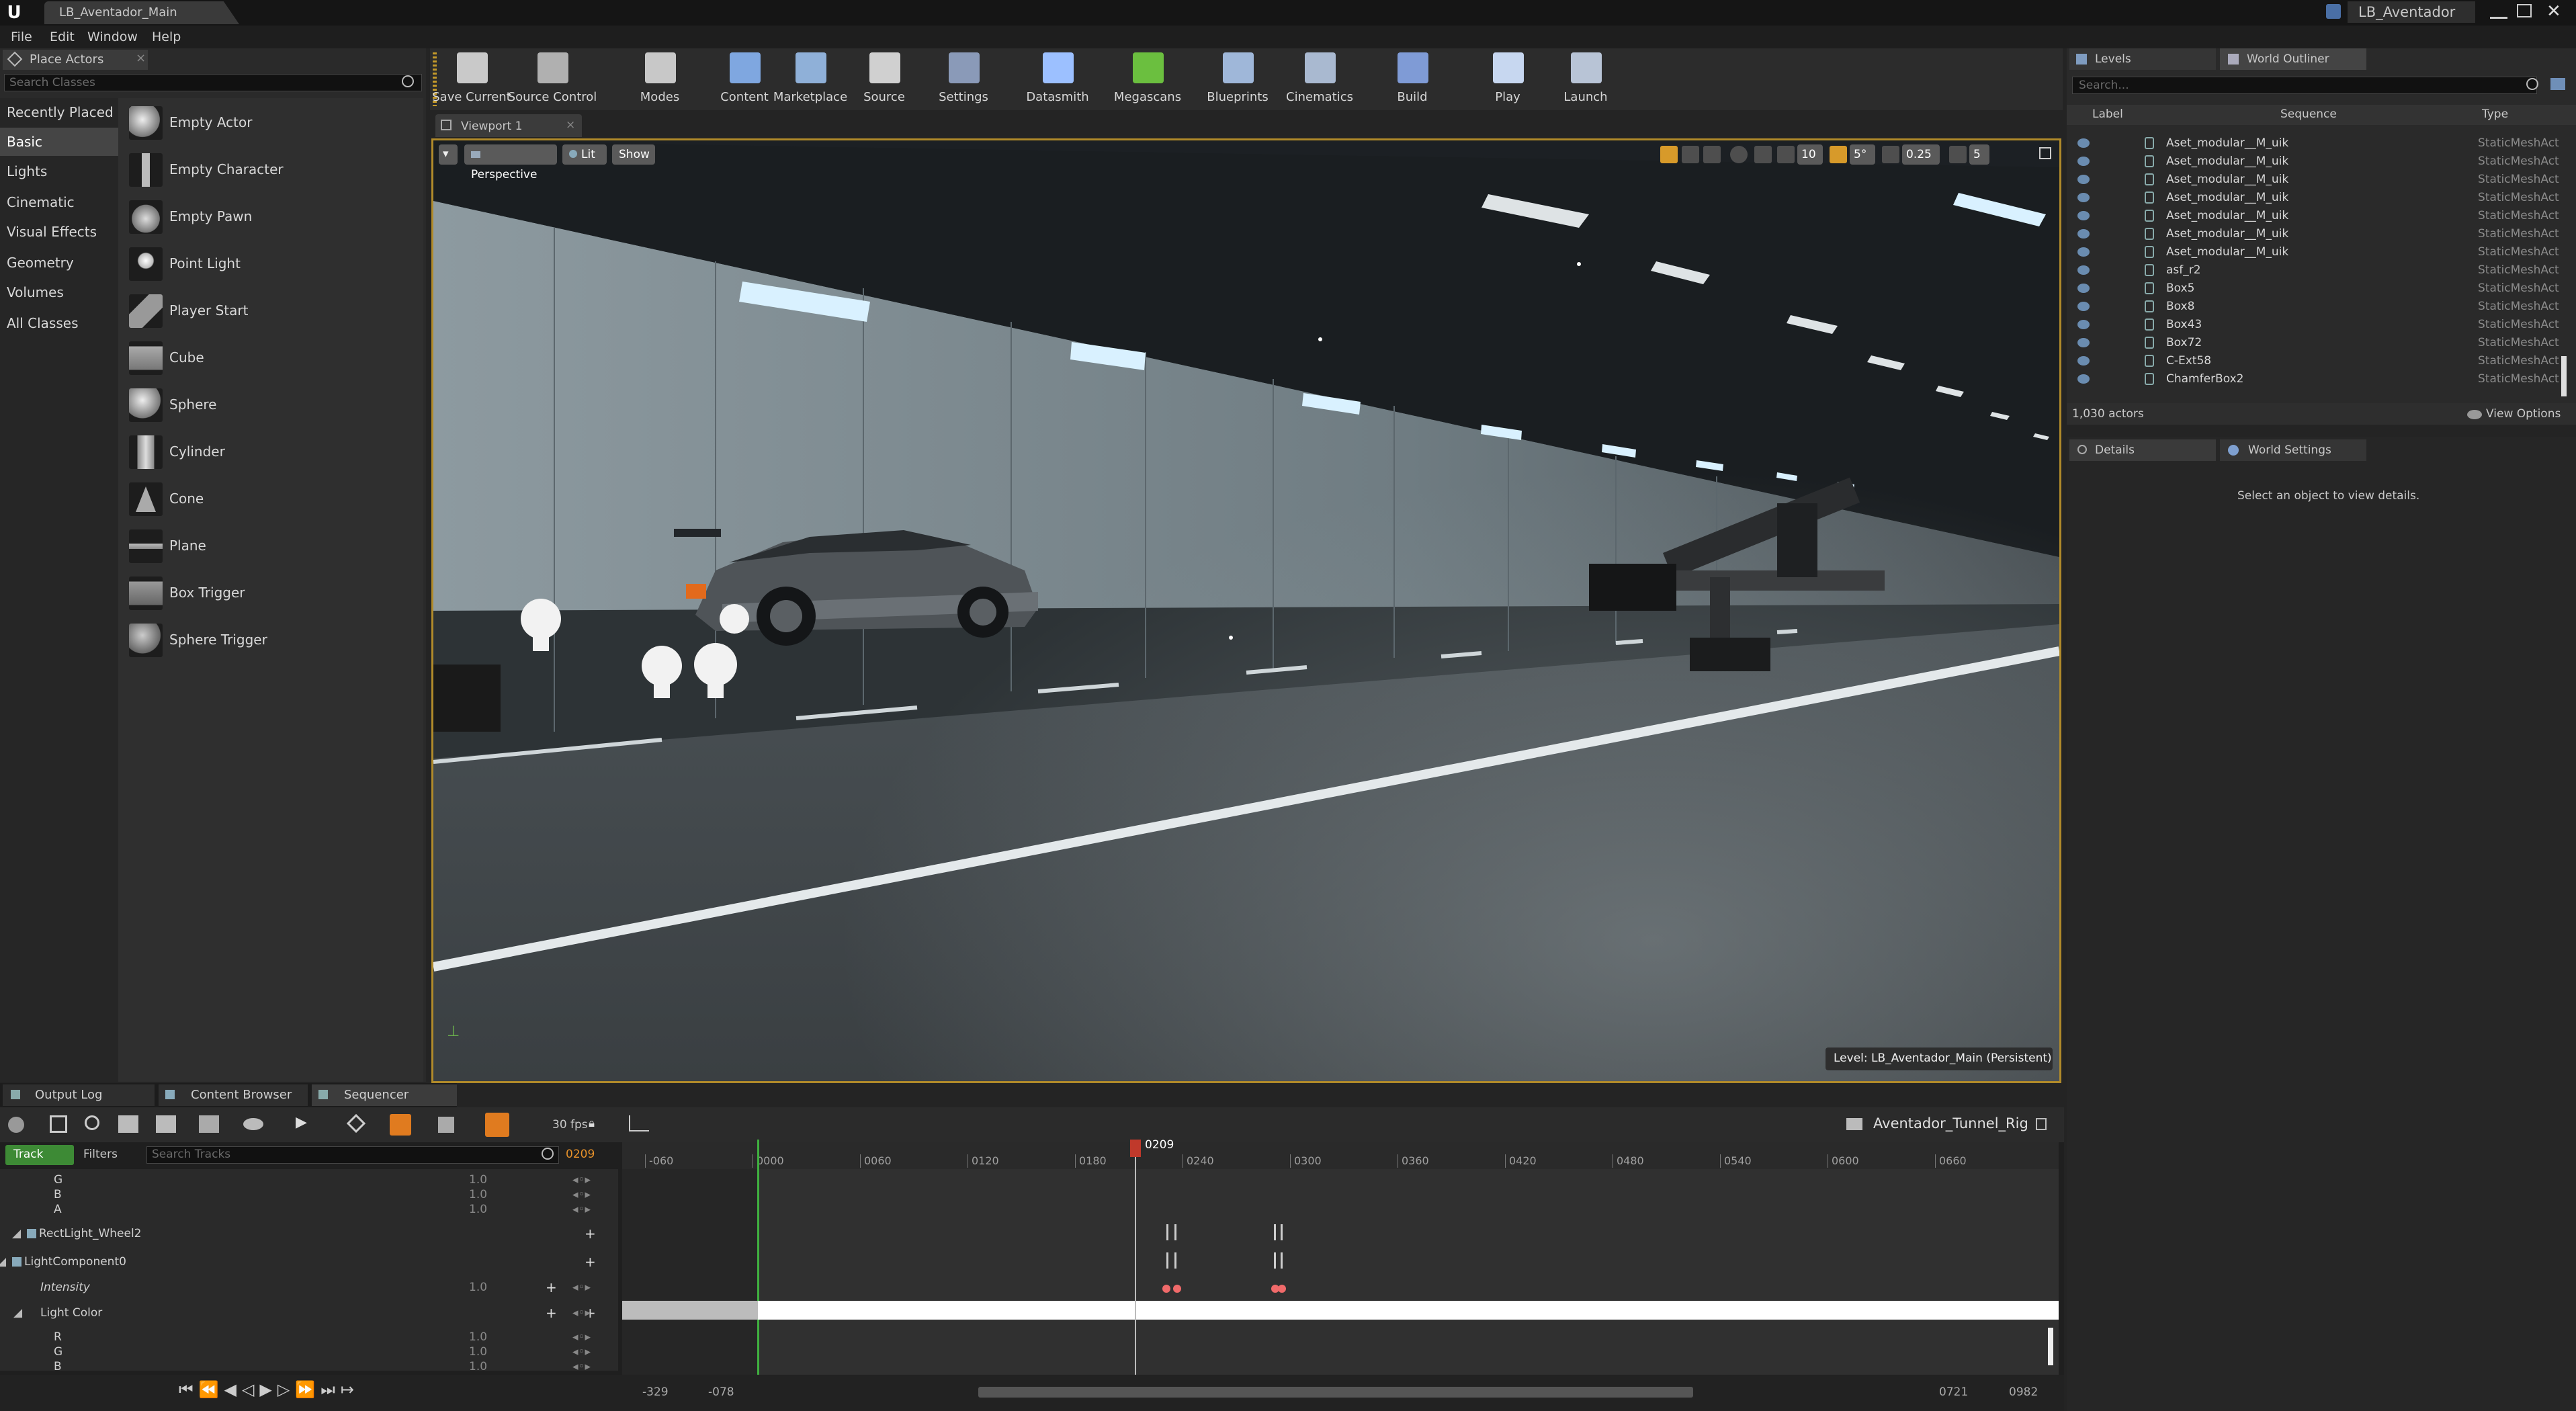 This screenshot has width=2576, height=1411. What do you see at coordinates (100, 1154) in the screenshot?
I see `filters-button: Filters` at bounding box center [100, 1154].